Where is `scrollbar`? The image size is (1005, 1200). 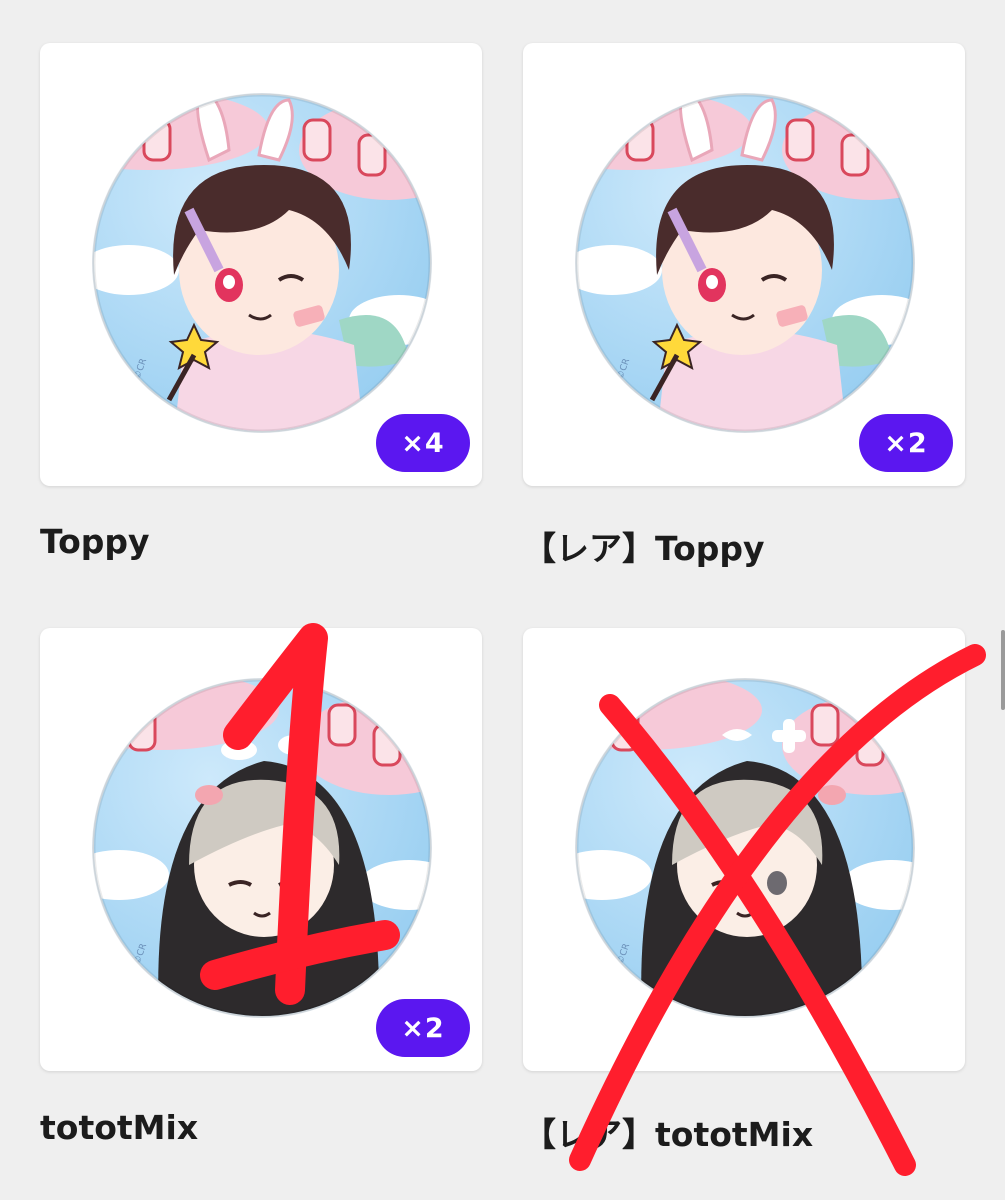 scrollbar is located at coordinates (1003, 670).